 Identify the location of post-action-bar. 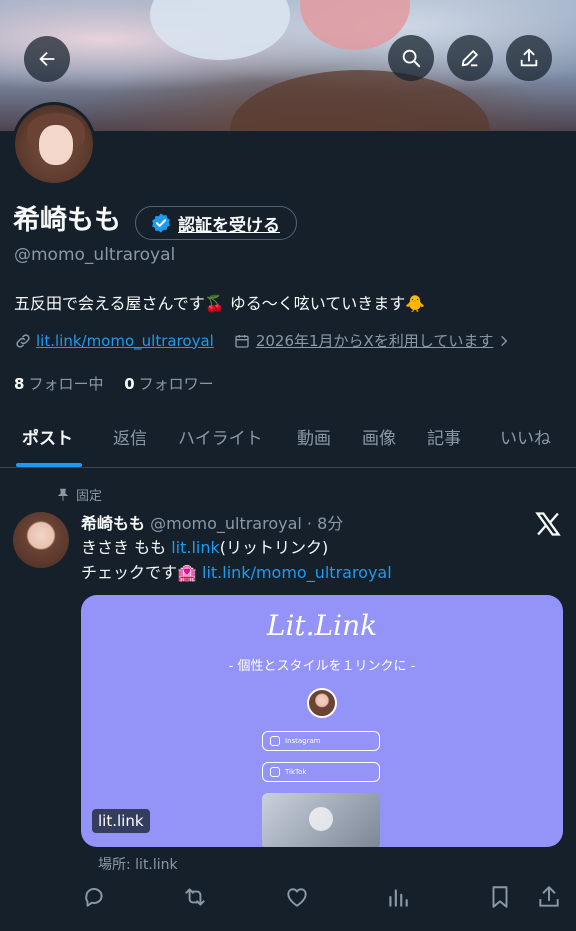
(288, 898).